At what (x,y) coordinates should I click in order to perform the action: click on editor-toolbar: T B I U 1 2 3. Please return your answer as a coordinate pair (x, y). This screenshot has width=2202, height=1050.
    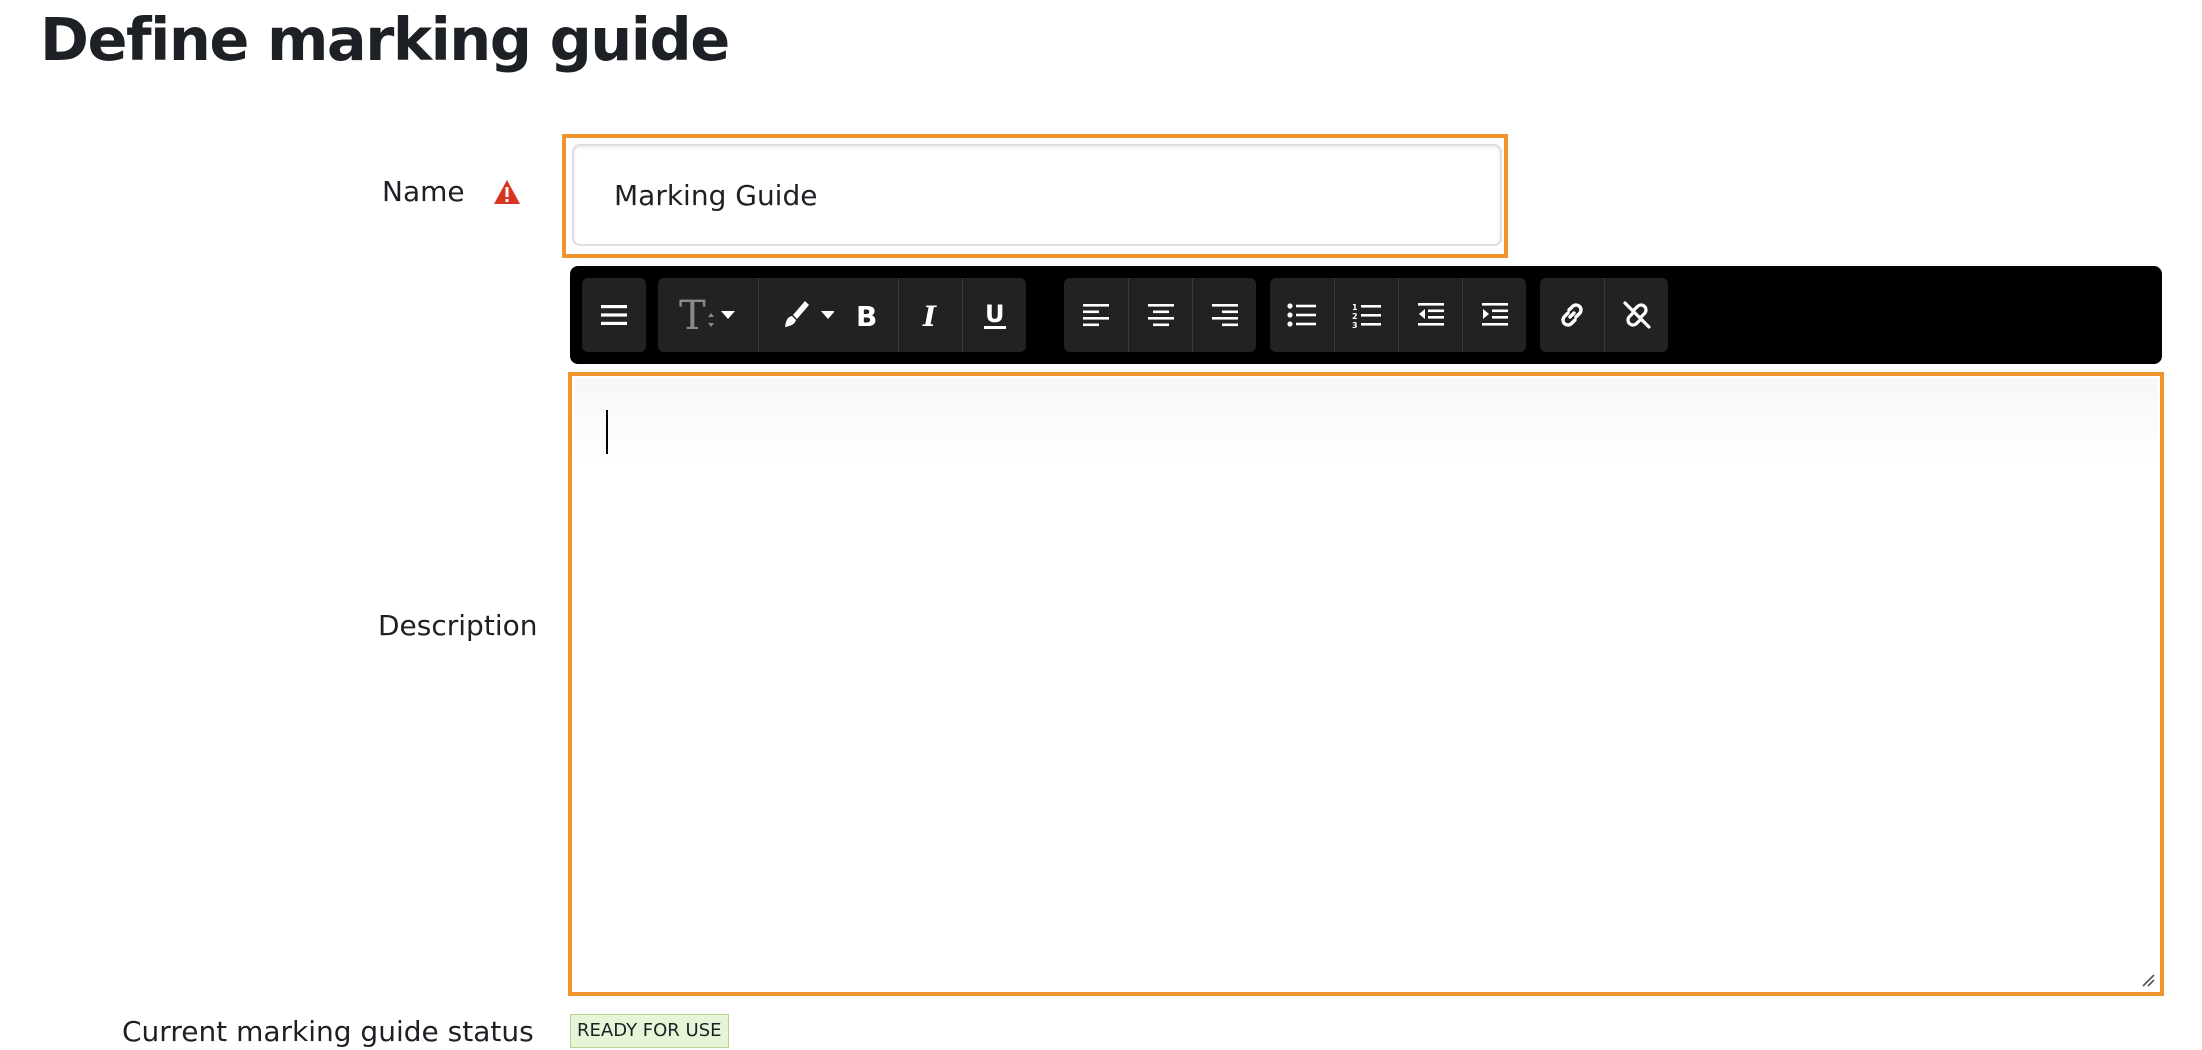
    Looking at the image, I should click on (1366, 315).